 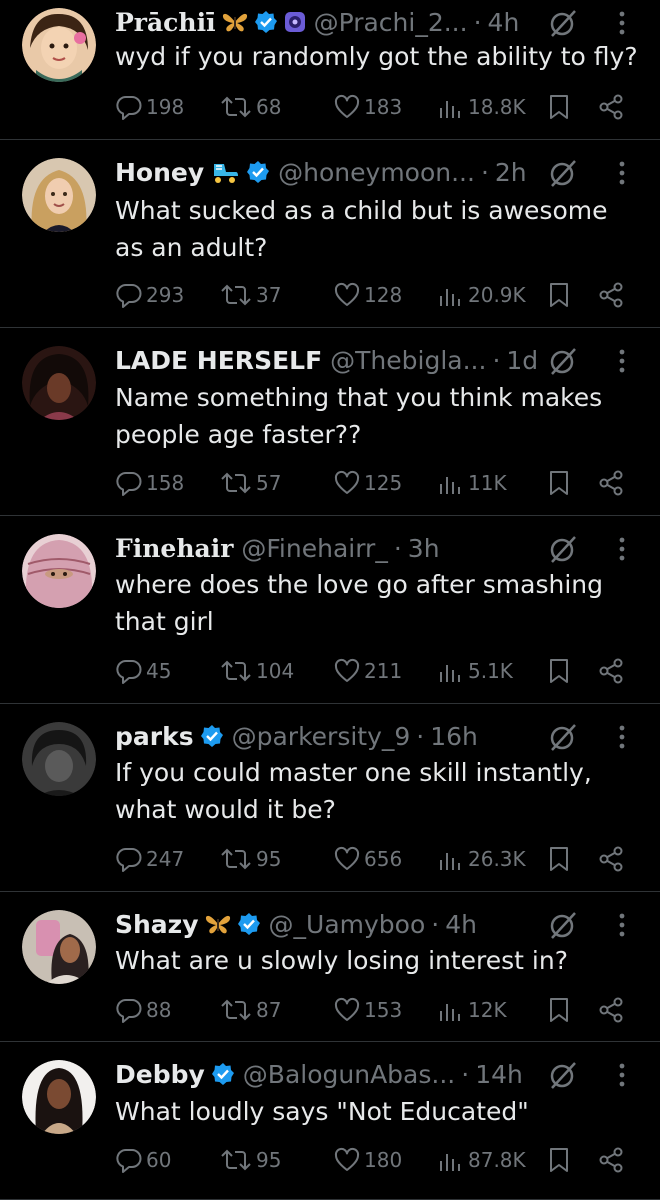 I want to click on views-button: 11K, so click(x=472, y=483).